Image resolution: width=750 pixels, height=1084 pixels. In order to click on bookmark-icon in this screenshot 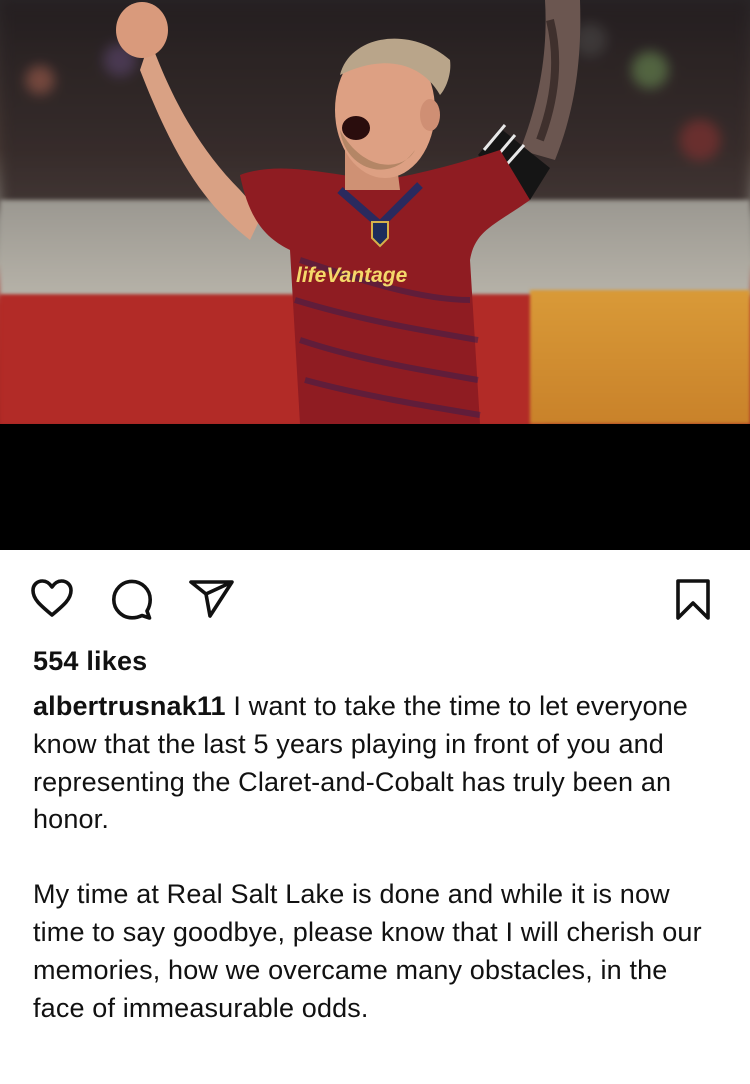, I will do `click(693, 602)`.